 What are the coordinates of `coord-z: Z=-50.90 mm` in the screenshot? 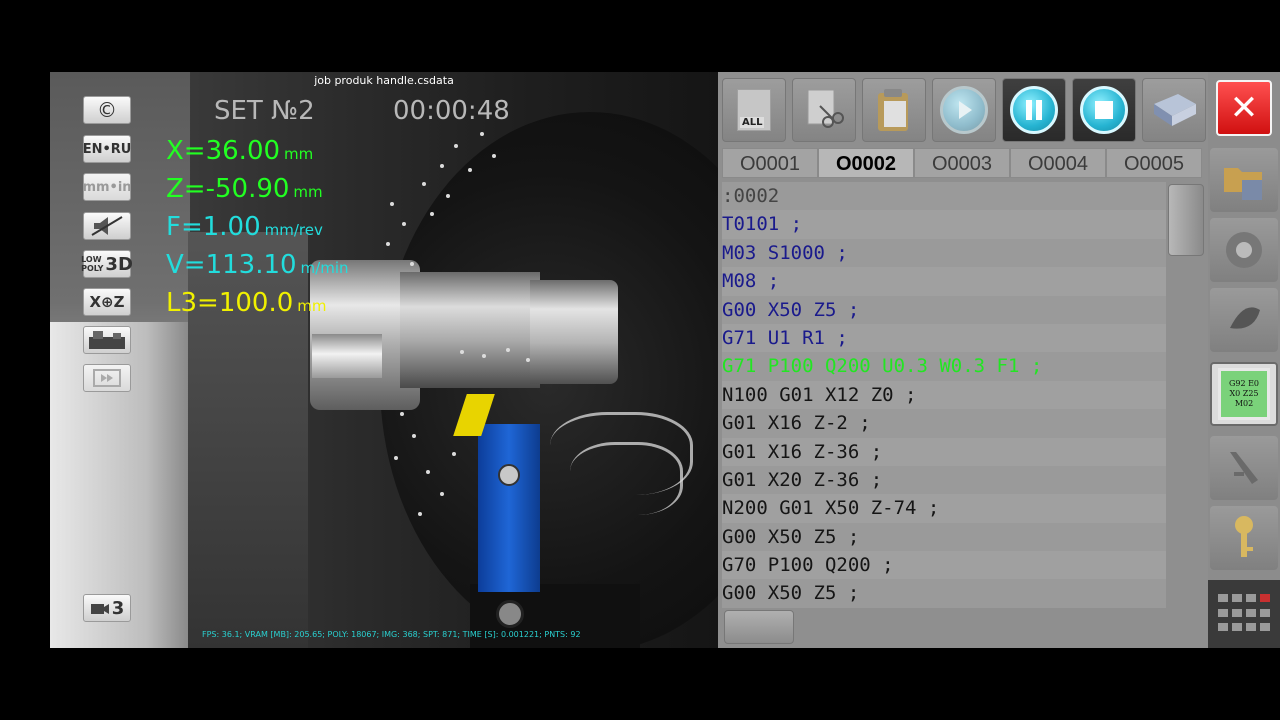 It's located at (244, 190).